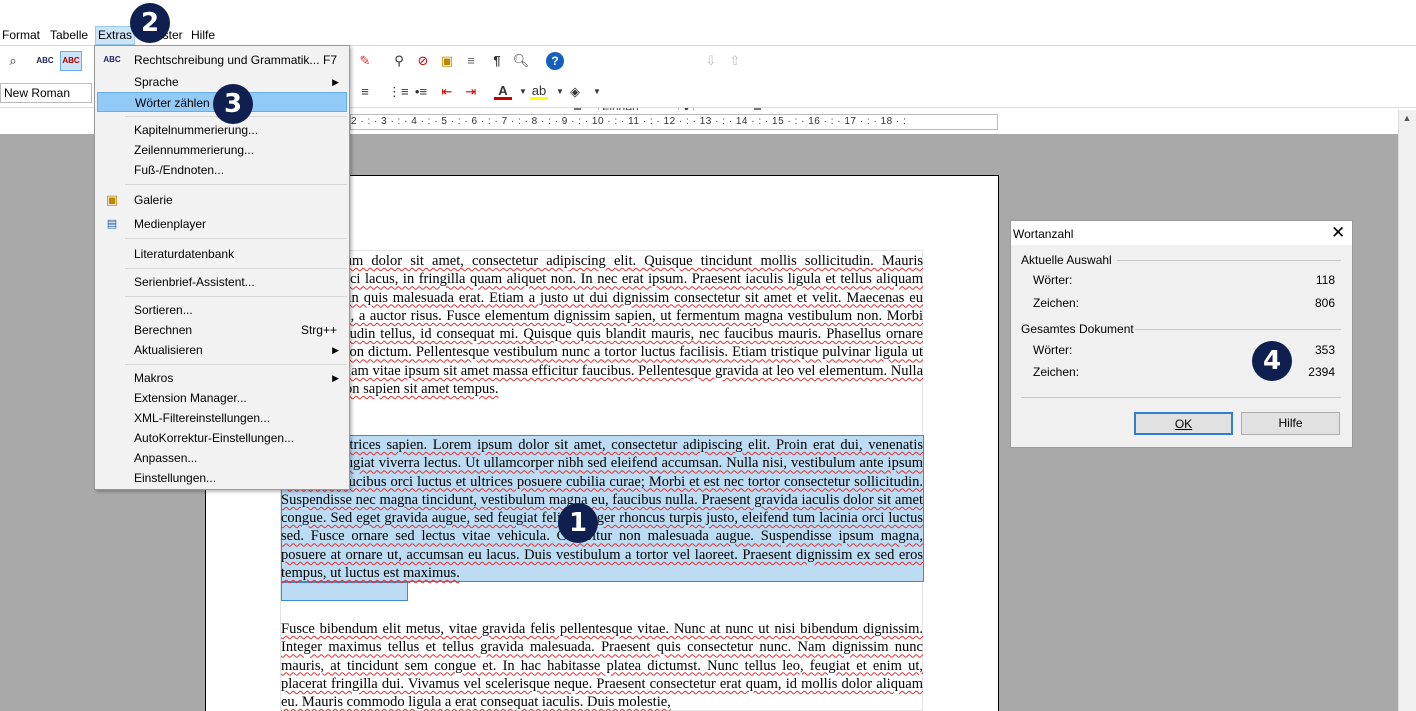 The height and width of the screenshot is (711, 1416). Describe the element at coordinates (156, 82) in the screenshot. I see `menu-item-label: Sprache` at that location.